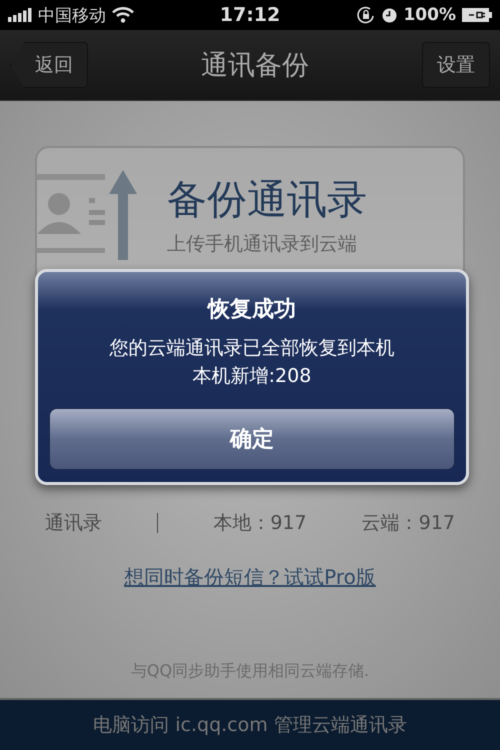 The height and width of the screenshot is (750, 500). Describe the element at coordinates (20, 15) in the screenshot. I see `signal-icon` at that location.